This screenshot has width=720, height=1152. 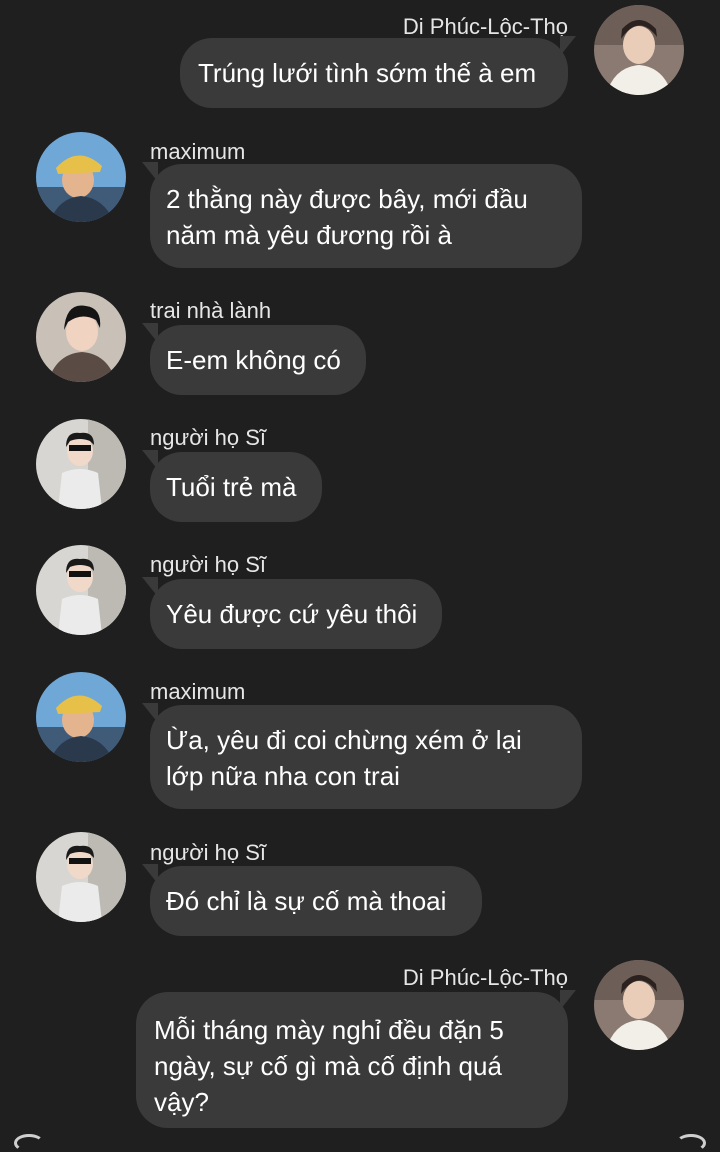 What do you see at coordinates (211, 310) in the screenshot?
I see `sender-name: trai nhà lành` at bounding box center [211, 310].